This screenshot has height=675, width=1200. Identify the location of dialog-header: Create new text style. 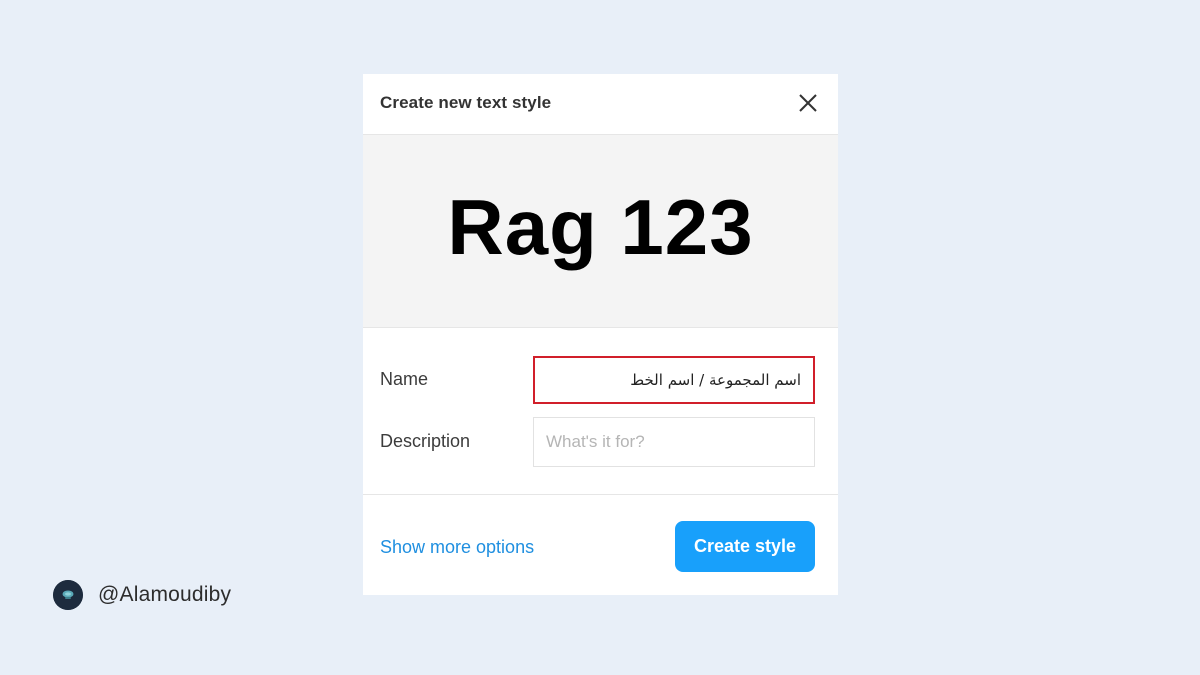
(600, 104).